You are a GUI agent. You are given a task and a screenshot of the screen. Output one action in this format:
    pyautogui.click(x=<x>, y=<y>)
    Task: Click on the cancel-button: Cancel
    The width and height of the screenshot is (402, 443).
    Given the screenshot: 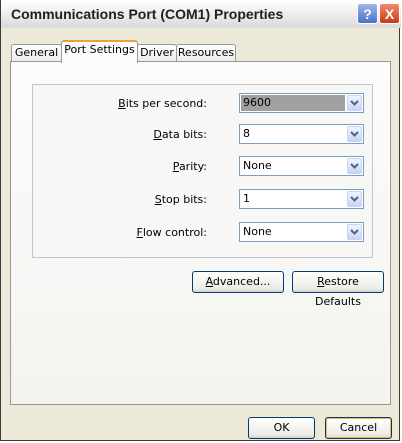 What is the action you would take?
    pyautogui.click(x=358, y=428)
    